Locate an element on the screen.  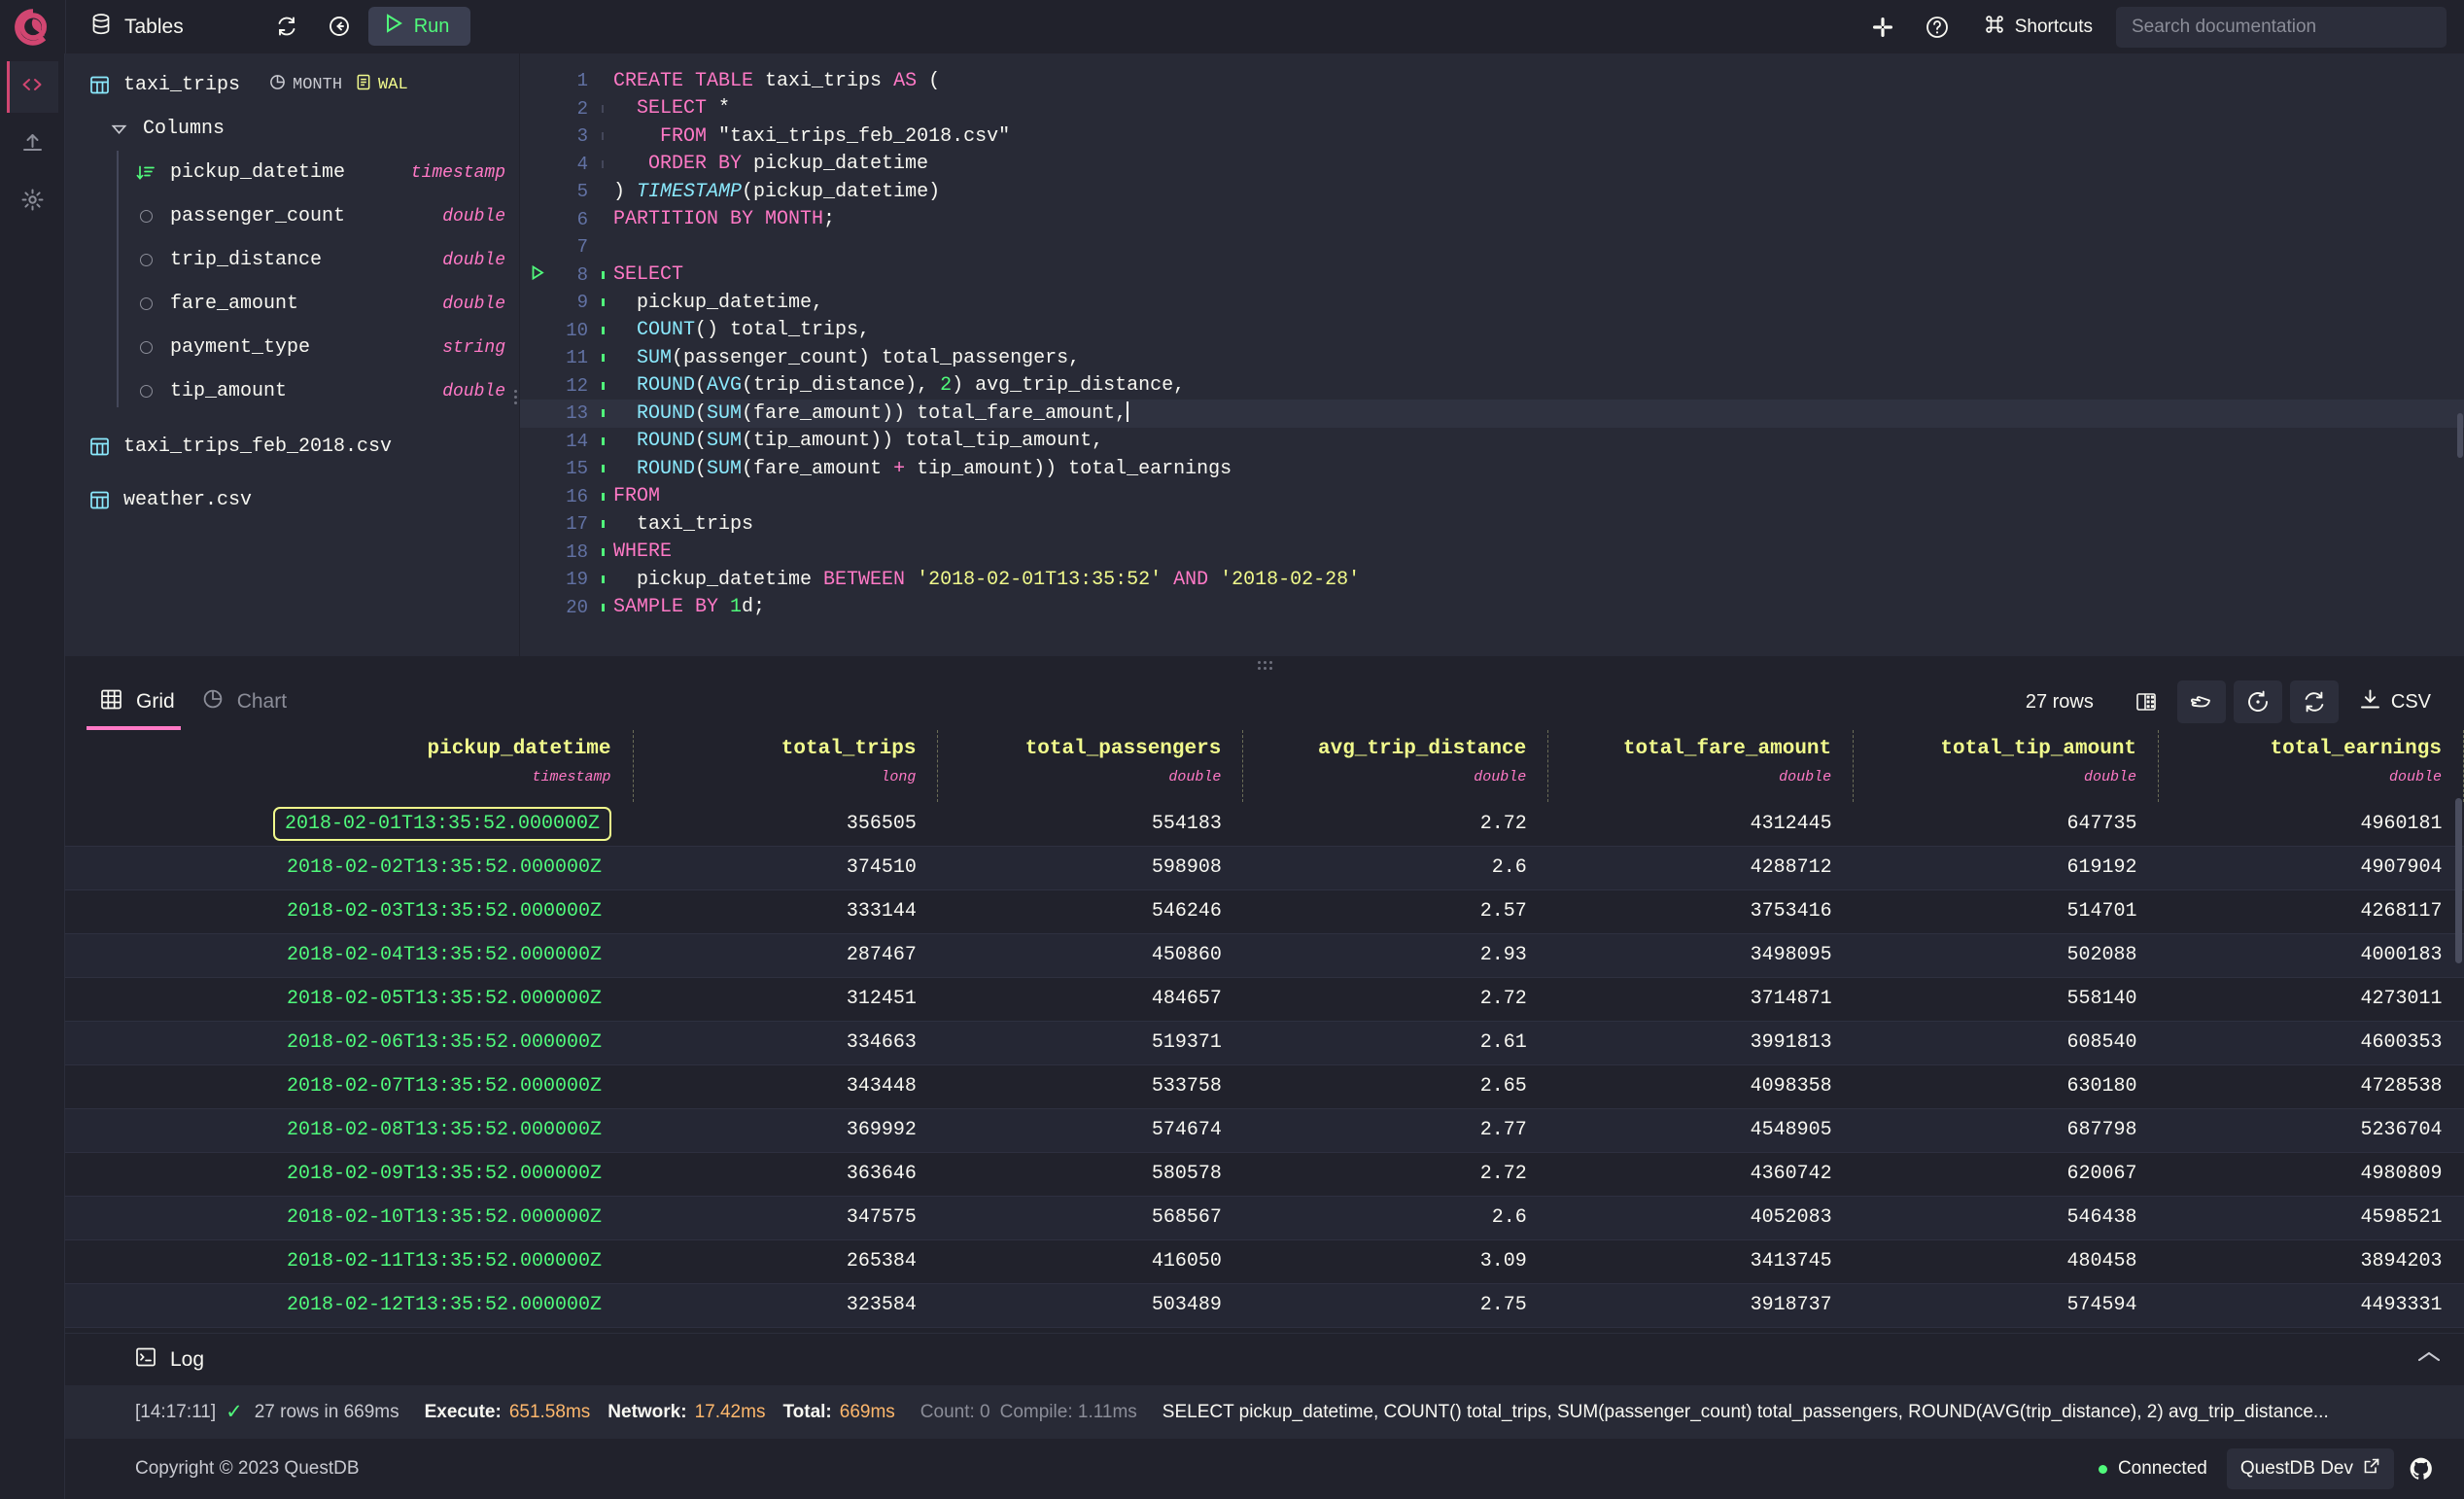
value-cell: 287467 is located at coordinates (785, 955).